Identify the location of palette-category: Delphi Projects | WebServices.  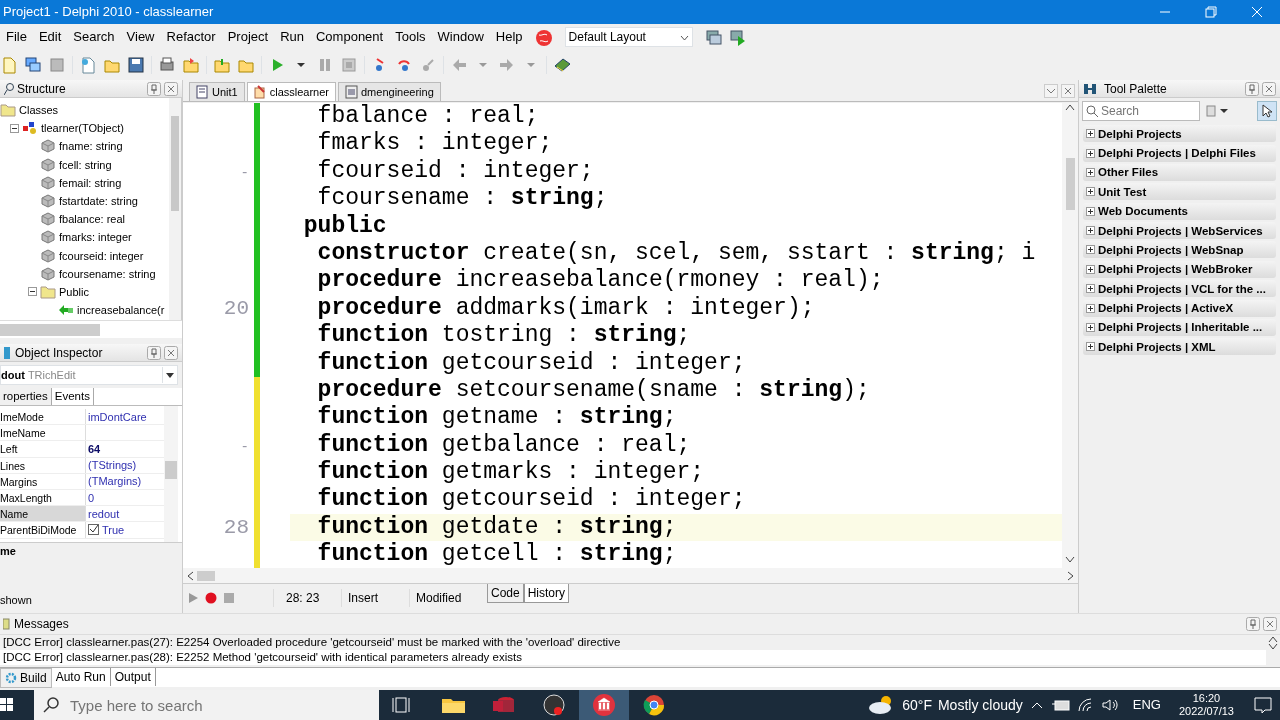
(1179, 231).